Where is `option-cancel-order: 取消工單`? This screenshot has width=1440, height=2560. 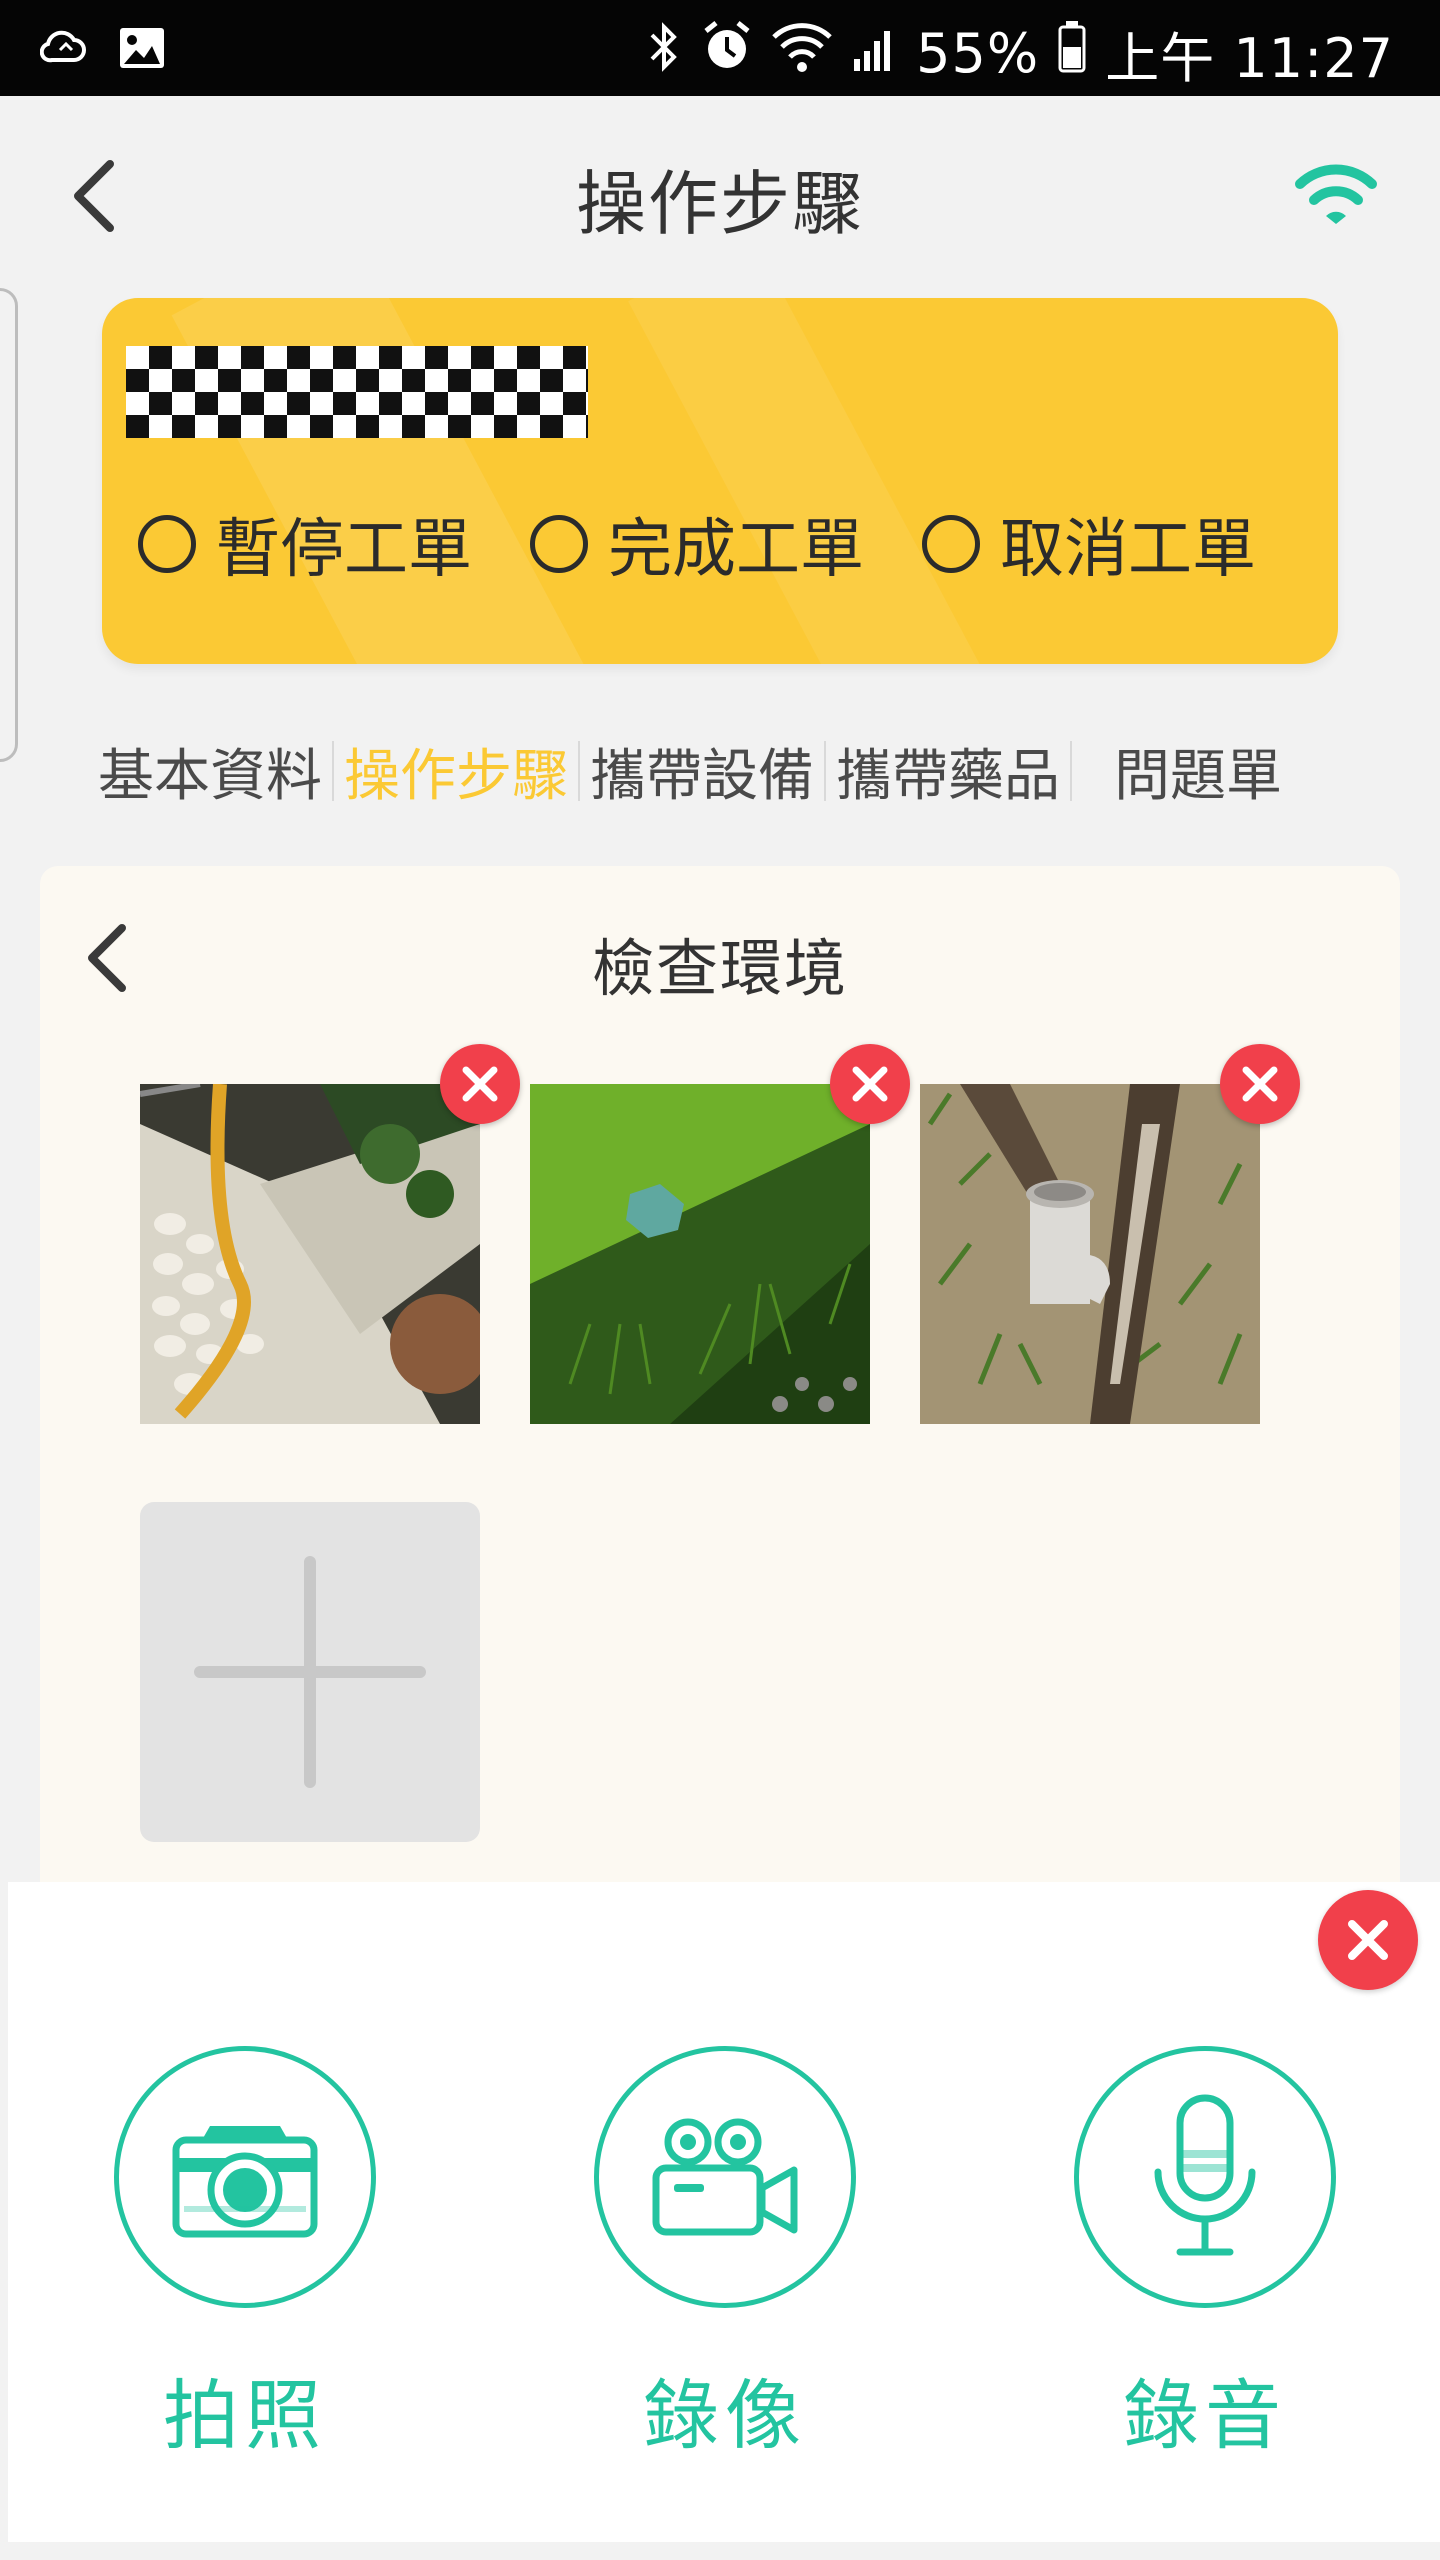
option-cancel-order: 取消工單 is located at coordinates (1089, 544).